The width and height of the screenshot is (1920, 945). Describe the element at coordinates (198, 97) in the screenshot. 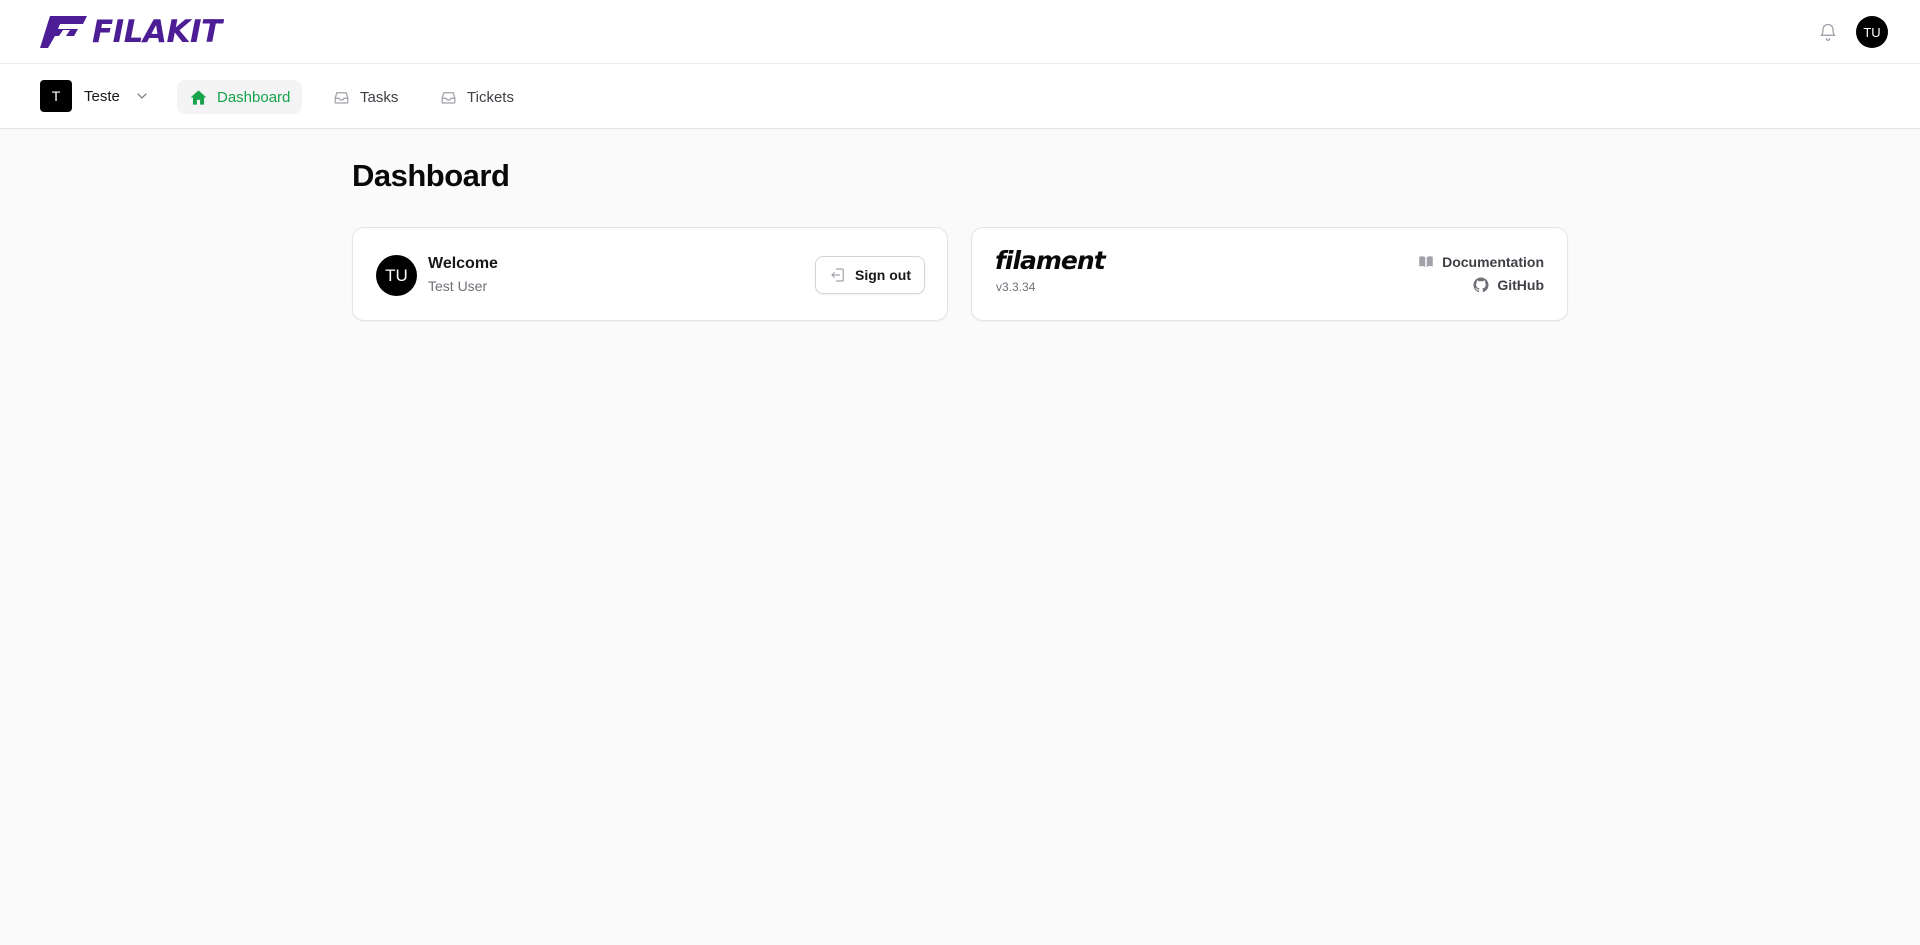

I see `home-icon` at that location.